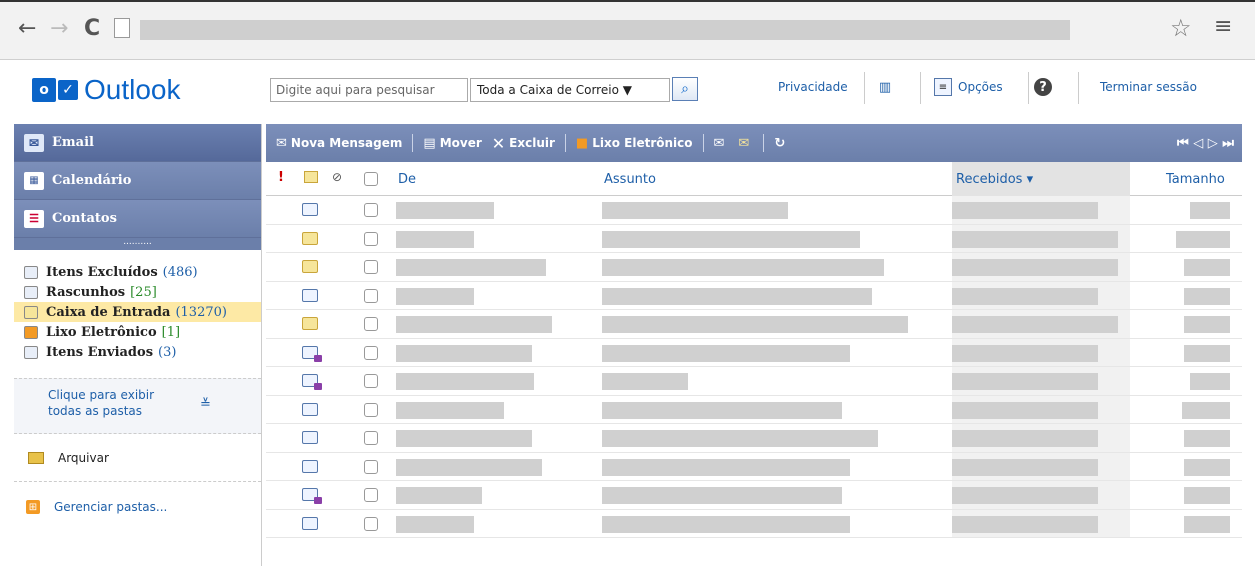 The height and width of the screenshot is (566, 1255). I want to click on folder-drafts: Rascunhos [25], so click(137, 292).